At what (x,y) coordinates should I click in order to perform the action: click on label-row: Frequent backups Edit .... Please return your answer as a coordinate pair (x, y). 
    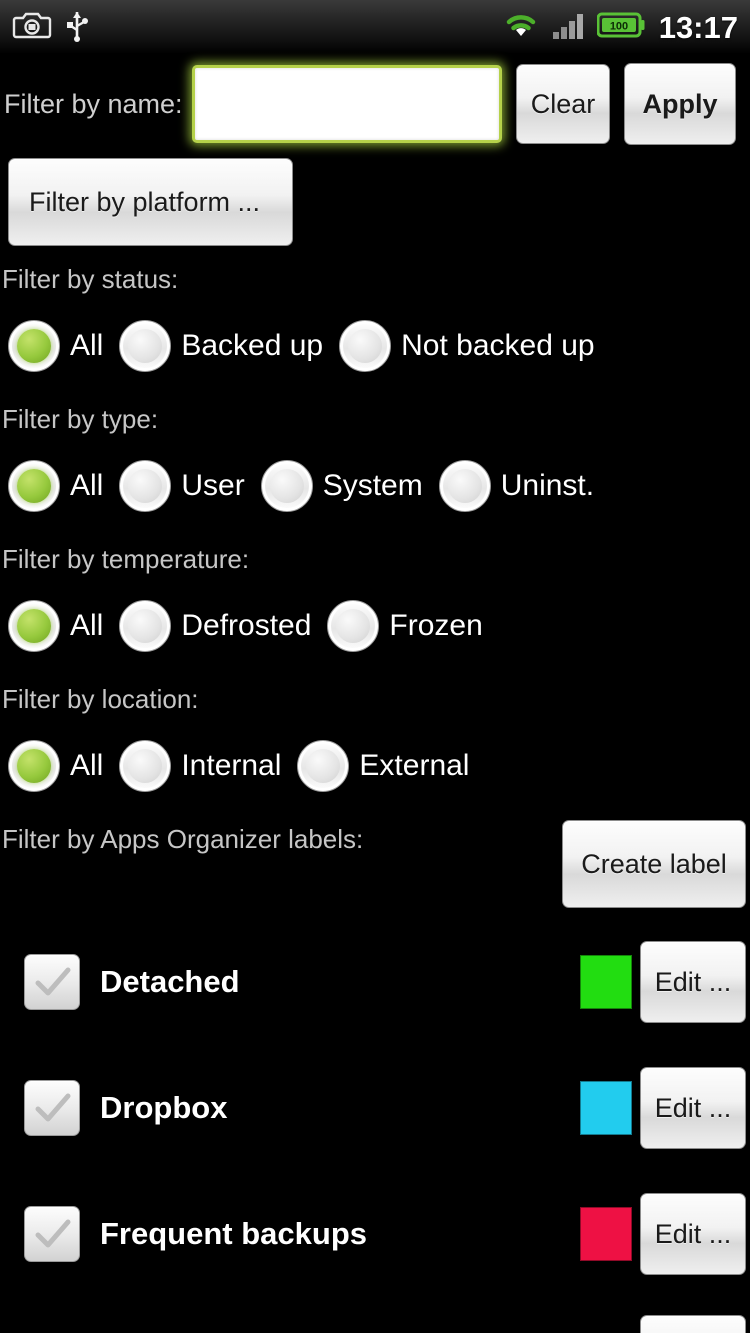
    Looking at the image, I should click on (375, 1234).